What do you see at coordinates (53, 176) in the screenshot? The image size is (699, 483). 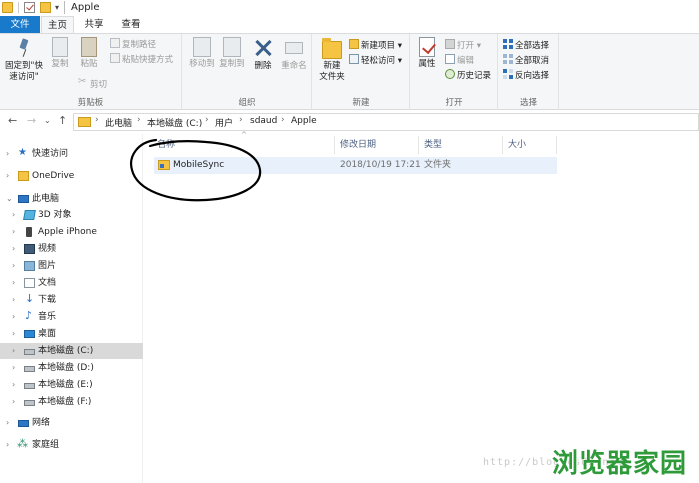 I see `nav-label: OneDrive` at bounding box center [53, 176].